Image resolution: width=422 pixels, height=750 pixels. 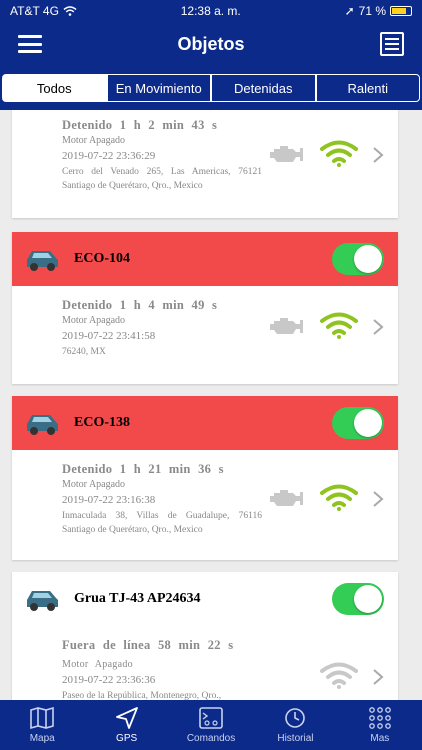 I want to click on wifi-status-icon, so click(x=70, y=11).